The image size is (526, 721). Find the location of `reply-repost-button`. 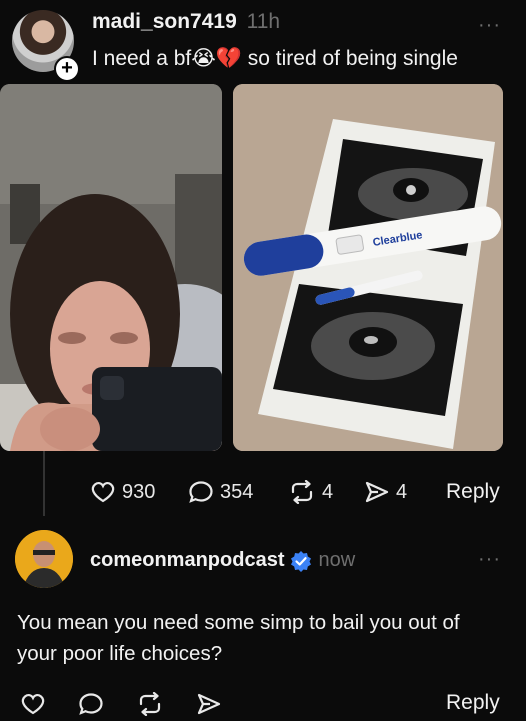

reply-repost-button is located at coordinates (150, 704).